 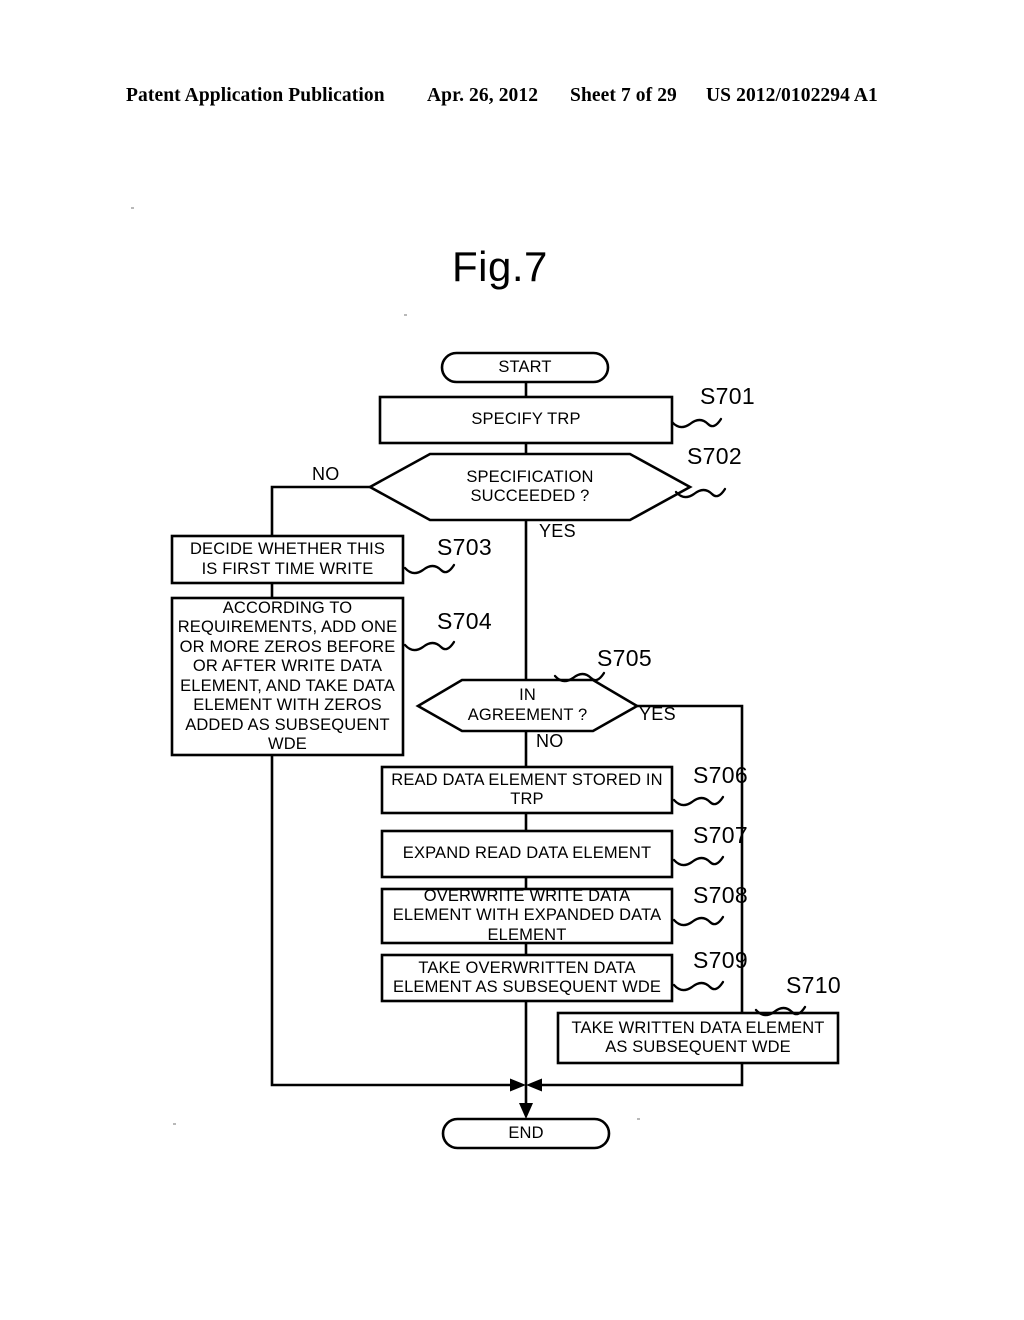 I want to click on leader-s703, so click(x=429, y=569).